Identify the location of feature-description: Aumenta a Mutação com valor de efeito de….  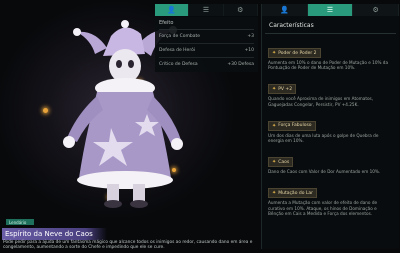
(323, 208).